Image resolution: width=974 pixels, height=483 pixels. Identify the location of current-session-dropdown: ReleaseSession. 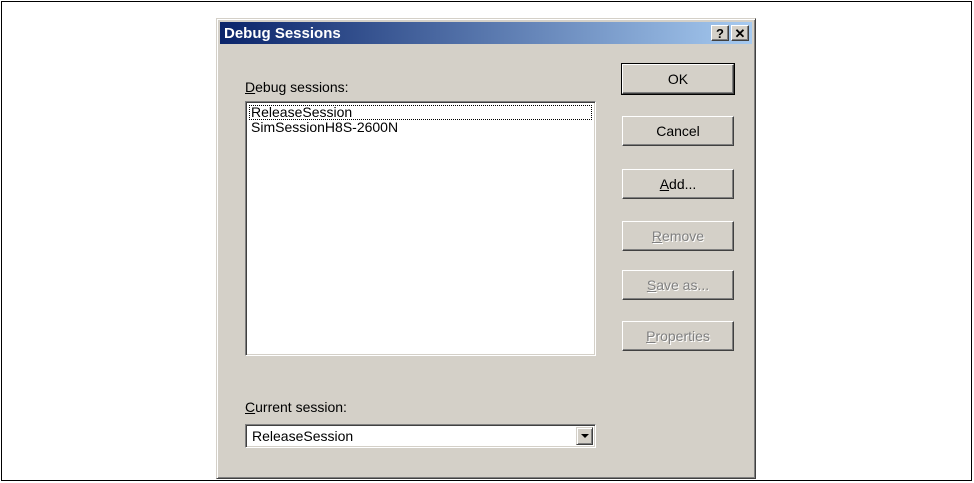
(420, 436).